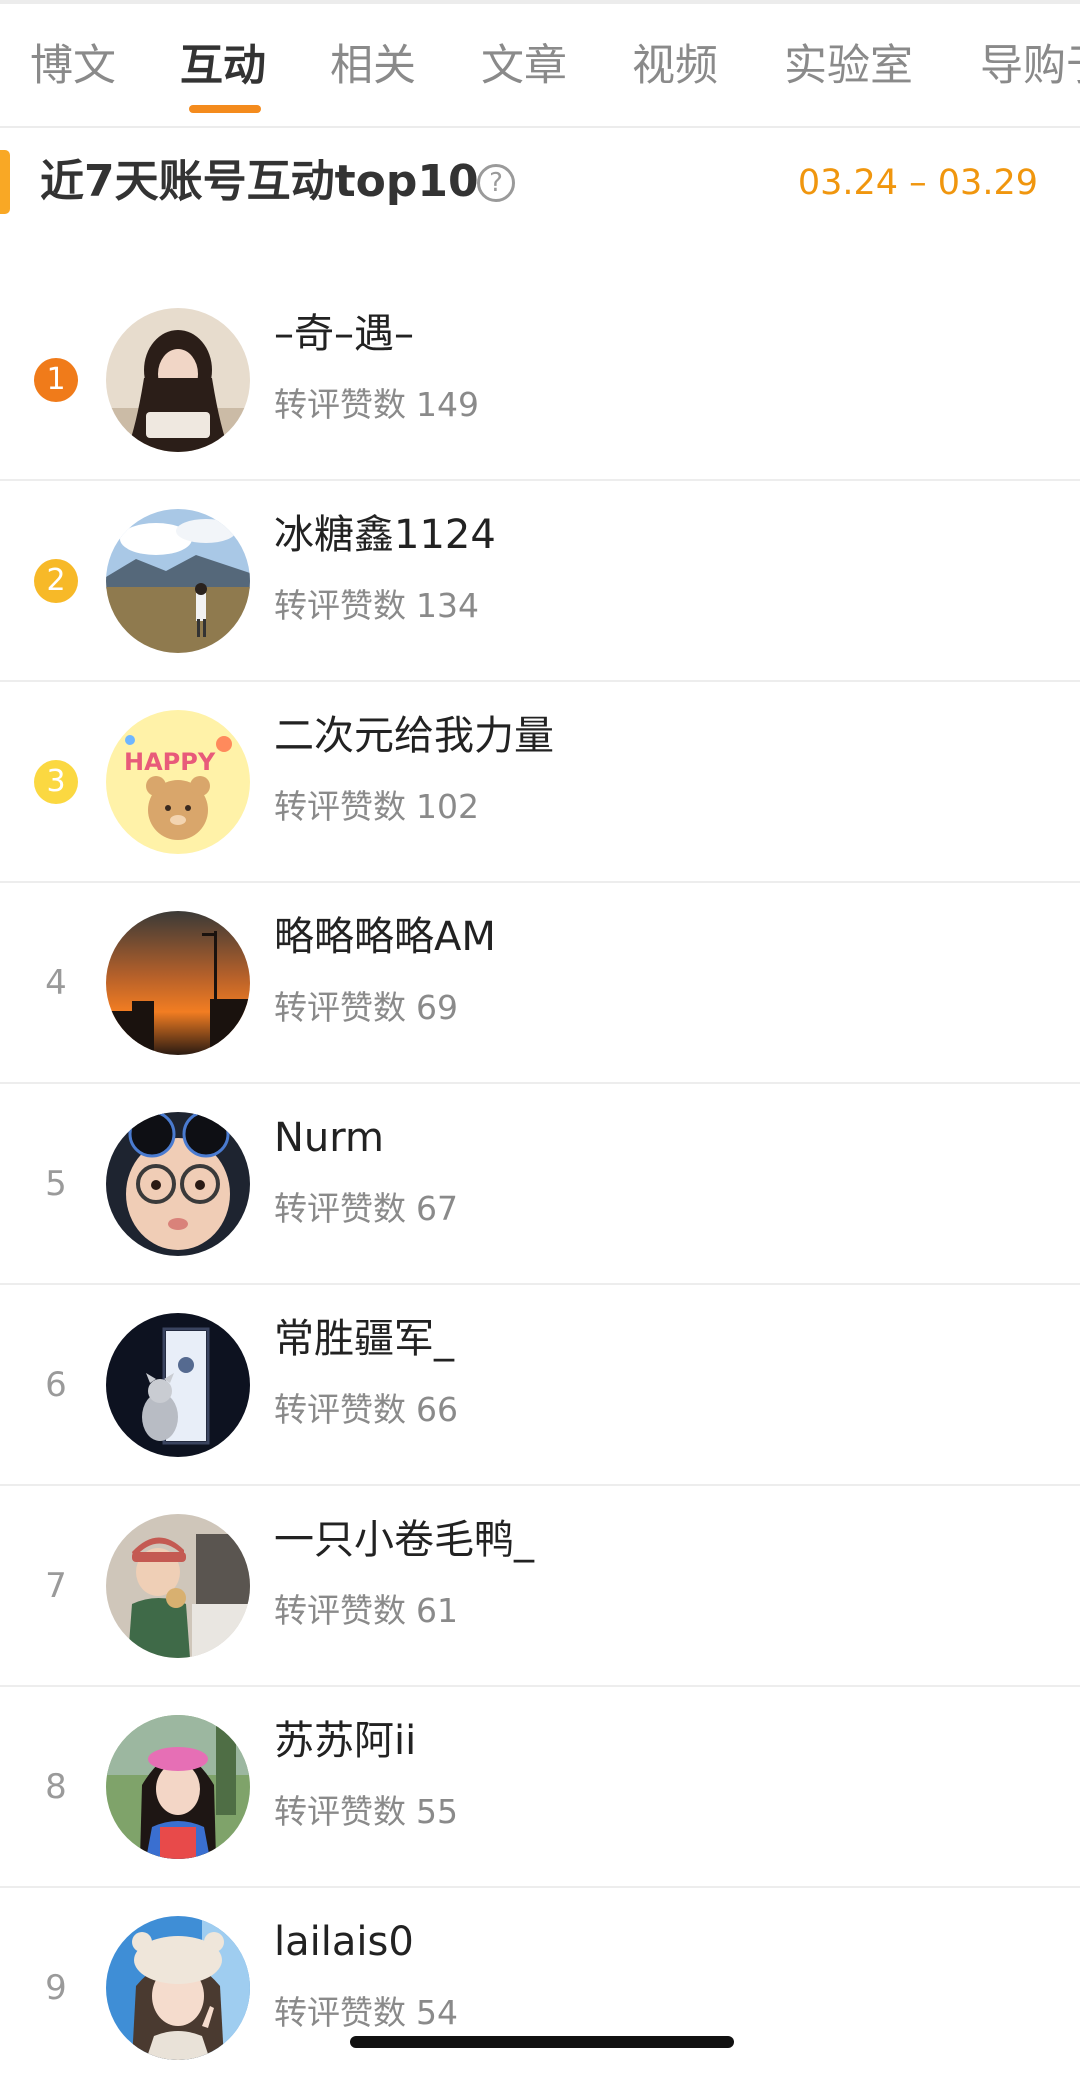  Describe the element at coordinates (170, 762) in the screenshot. I see `svg-text: HAPPY` at that location.